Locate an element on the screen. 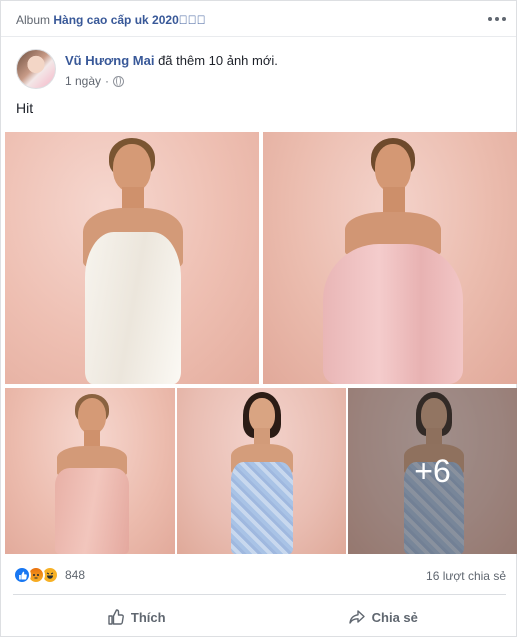 This screenshot has width=517, height=637. thumbs-up-icon is located at coordinates (116, 617).